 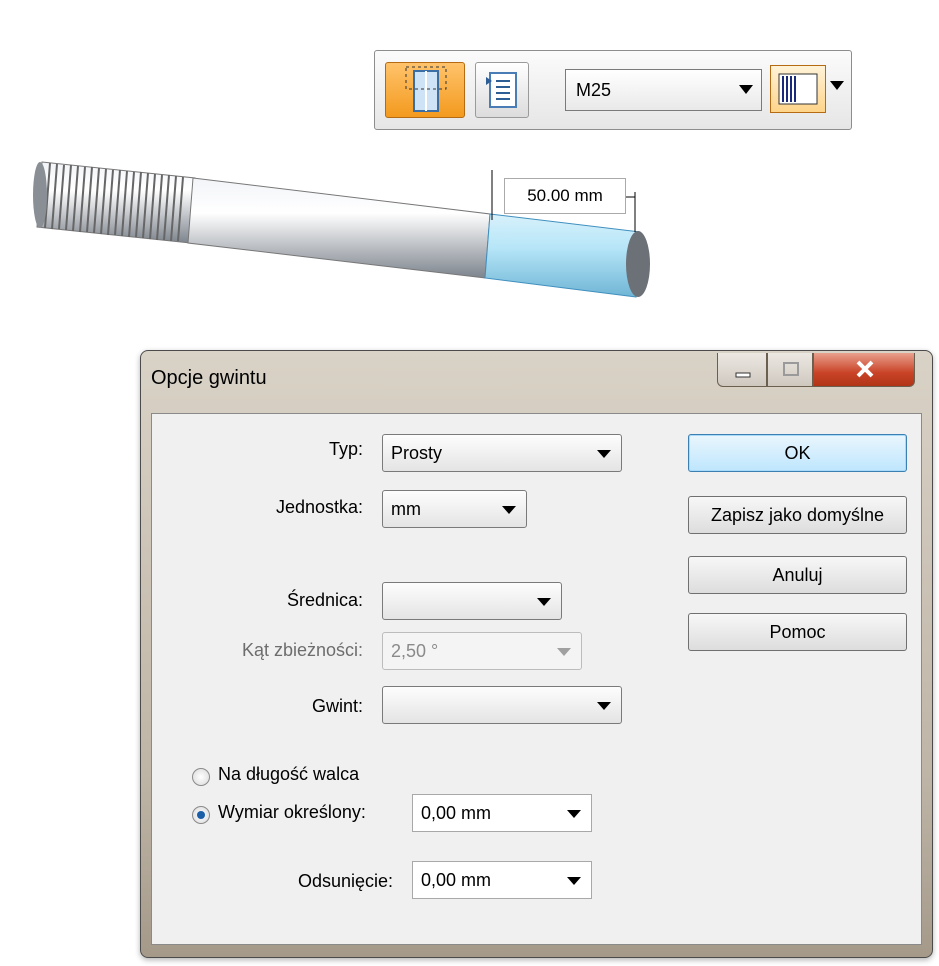 What do you see at coordinates (502, 705) in the screenshot?
I see `gwint-combo` at bounding box center [502, 705].